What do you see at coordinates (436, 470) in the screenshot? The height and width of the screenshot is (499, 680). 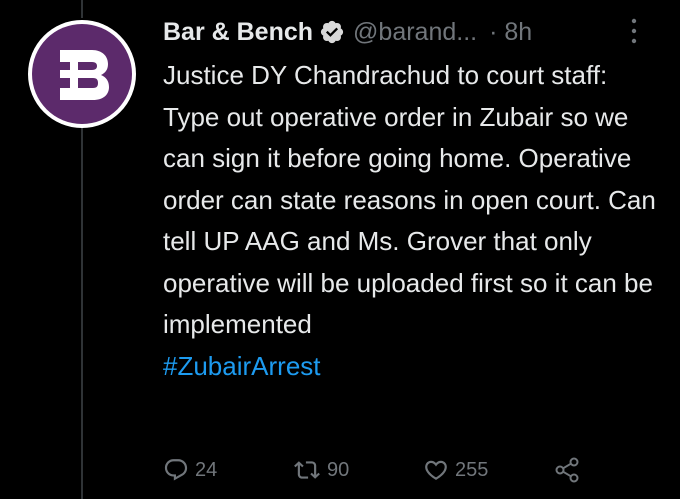 I see `heart-icon` at bounding box center [436, 470].